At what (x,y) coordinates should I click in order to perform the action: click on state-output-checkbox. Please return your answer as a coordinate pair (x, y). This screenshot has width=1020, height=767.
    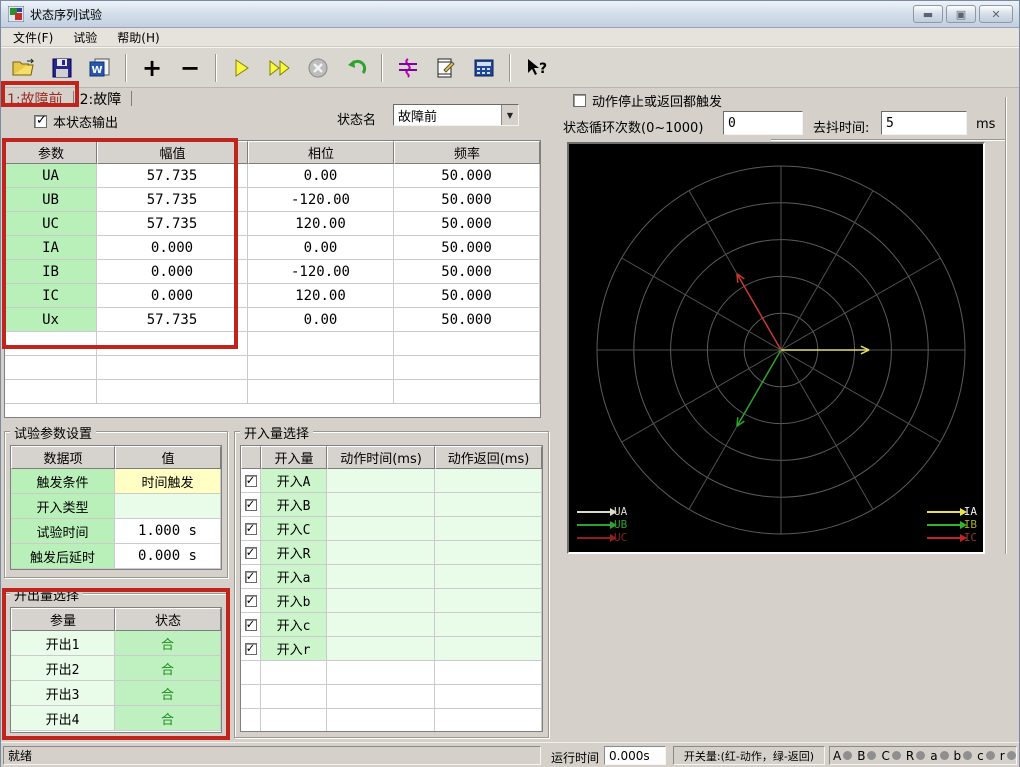
    Looking at the image, I should click on (40, 120).